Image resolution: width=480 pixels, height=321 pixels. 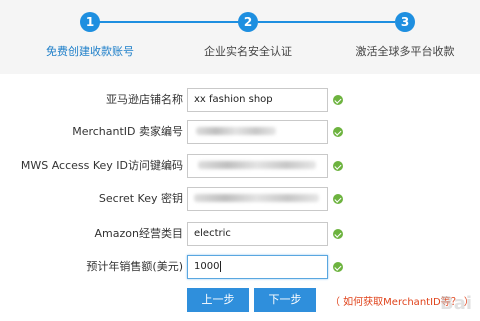 What do you see at coordinates (144, 99) in the screenshot?
I see `store-name-label: 亚马逊店铺名称` at bounding box center [144, 99].